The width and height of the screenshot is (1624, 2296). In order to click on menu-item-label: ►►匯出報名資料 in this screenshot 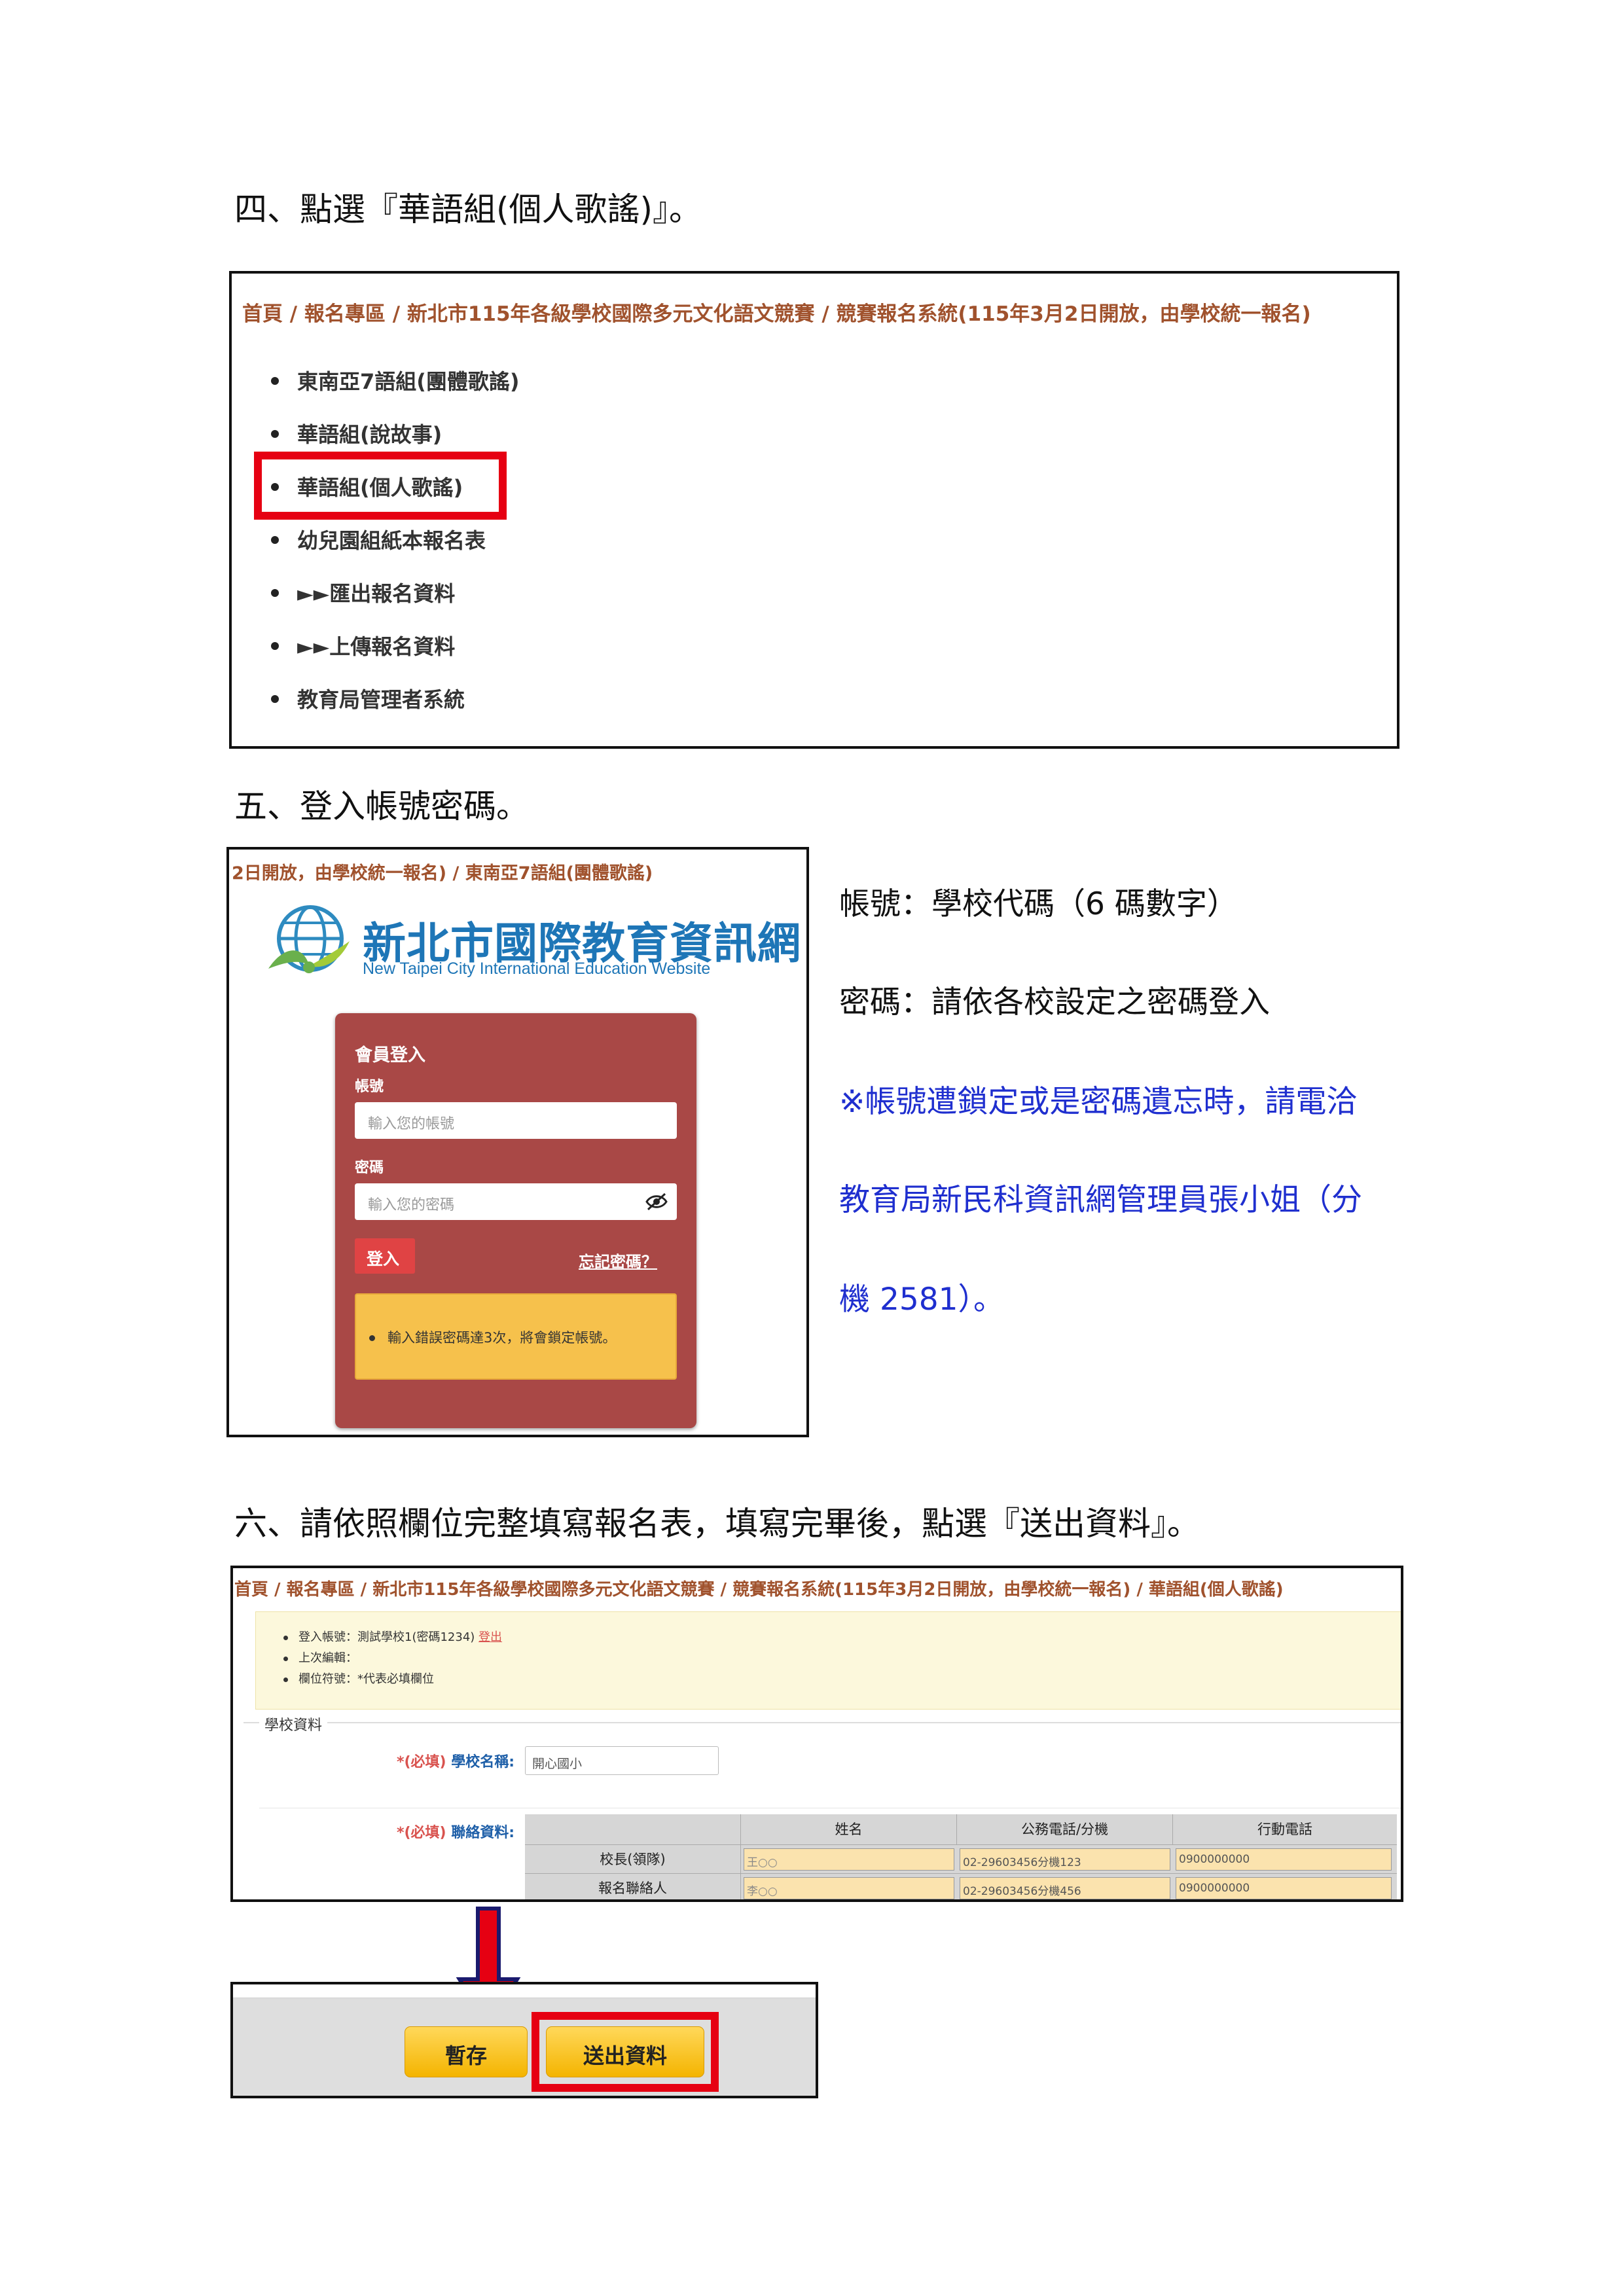, I will do `click(376, 593)`.